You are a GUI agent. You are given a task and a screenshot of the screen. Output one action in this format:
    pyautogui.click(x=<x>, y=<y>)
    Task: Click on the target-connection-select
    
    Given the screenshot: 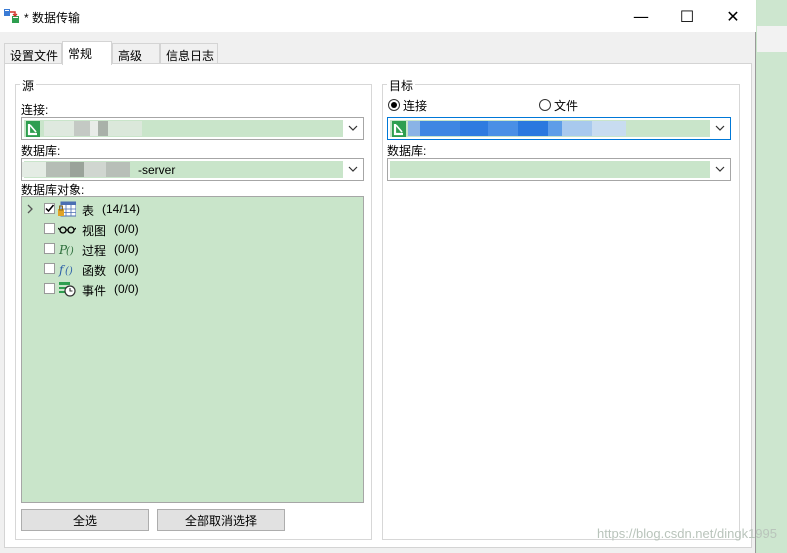 What is the action you would take?
    pyautogui.click(x=559, y=128)
    